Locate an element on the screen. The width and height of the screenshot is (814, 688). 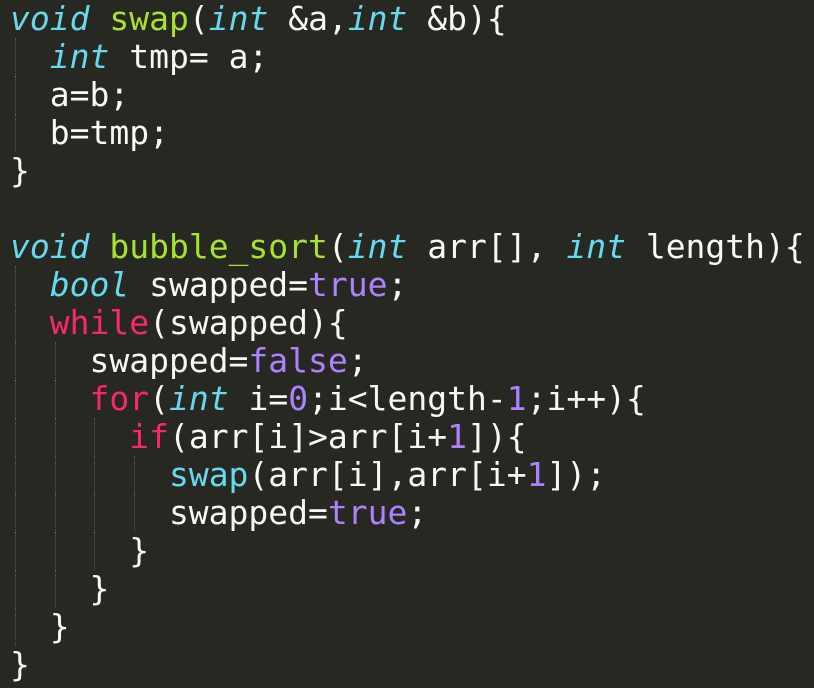
code-line: int tmp= a; is located at coordinates (407, 57).